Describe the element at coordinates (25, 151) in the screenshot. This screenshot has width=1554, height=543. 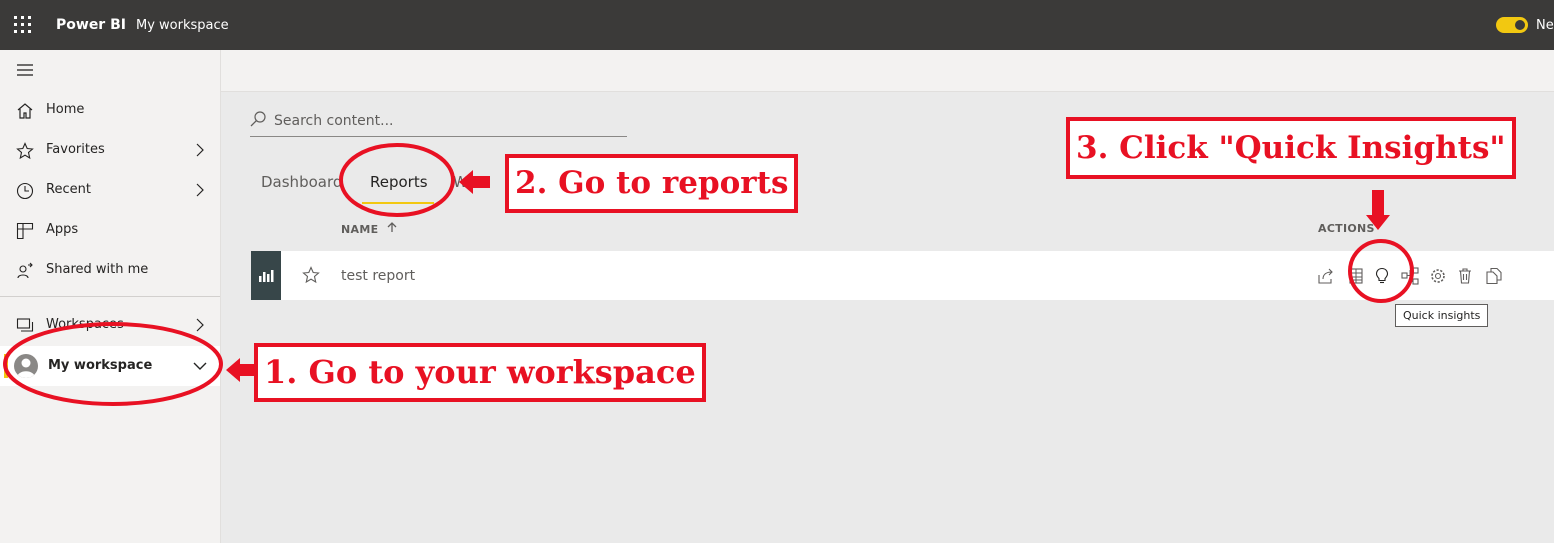
I see `star-icon` at that location.